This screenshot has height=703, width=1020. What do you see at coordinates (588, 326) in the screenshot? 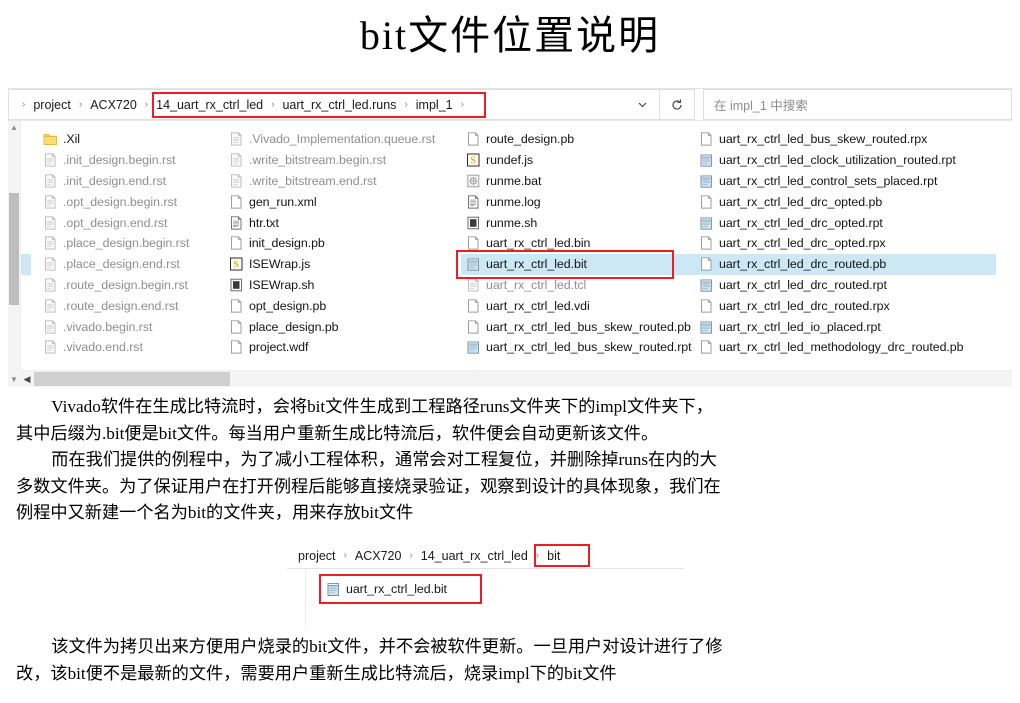
I see `file-name: uart_rx_ctrl_led_bus_skew_routed.pb` at bounding box center [588, 326].